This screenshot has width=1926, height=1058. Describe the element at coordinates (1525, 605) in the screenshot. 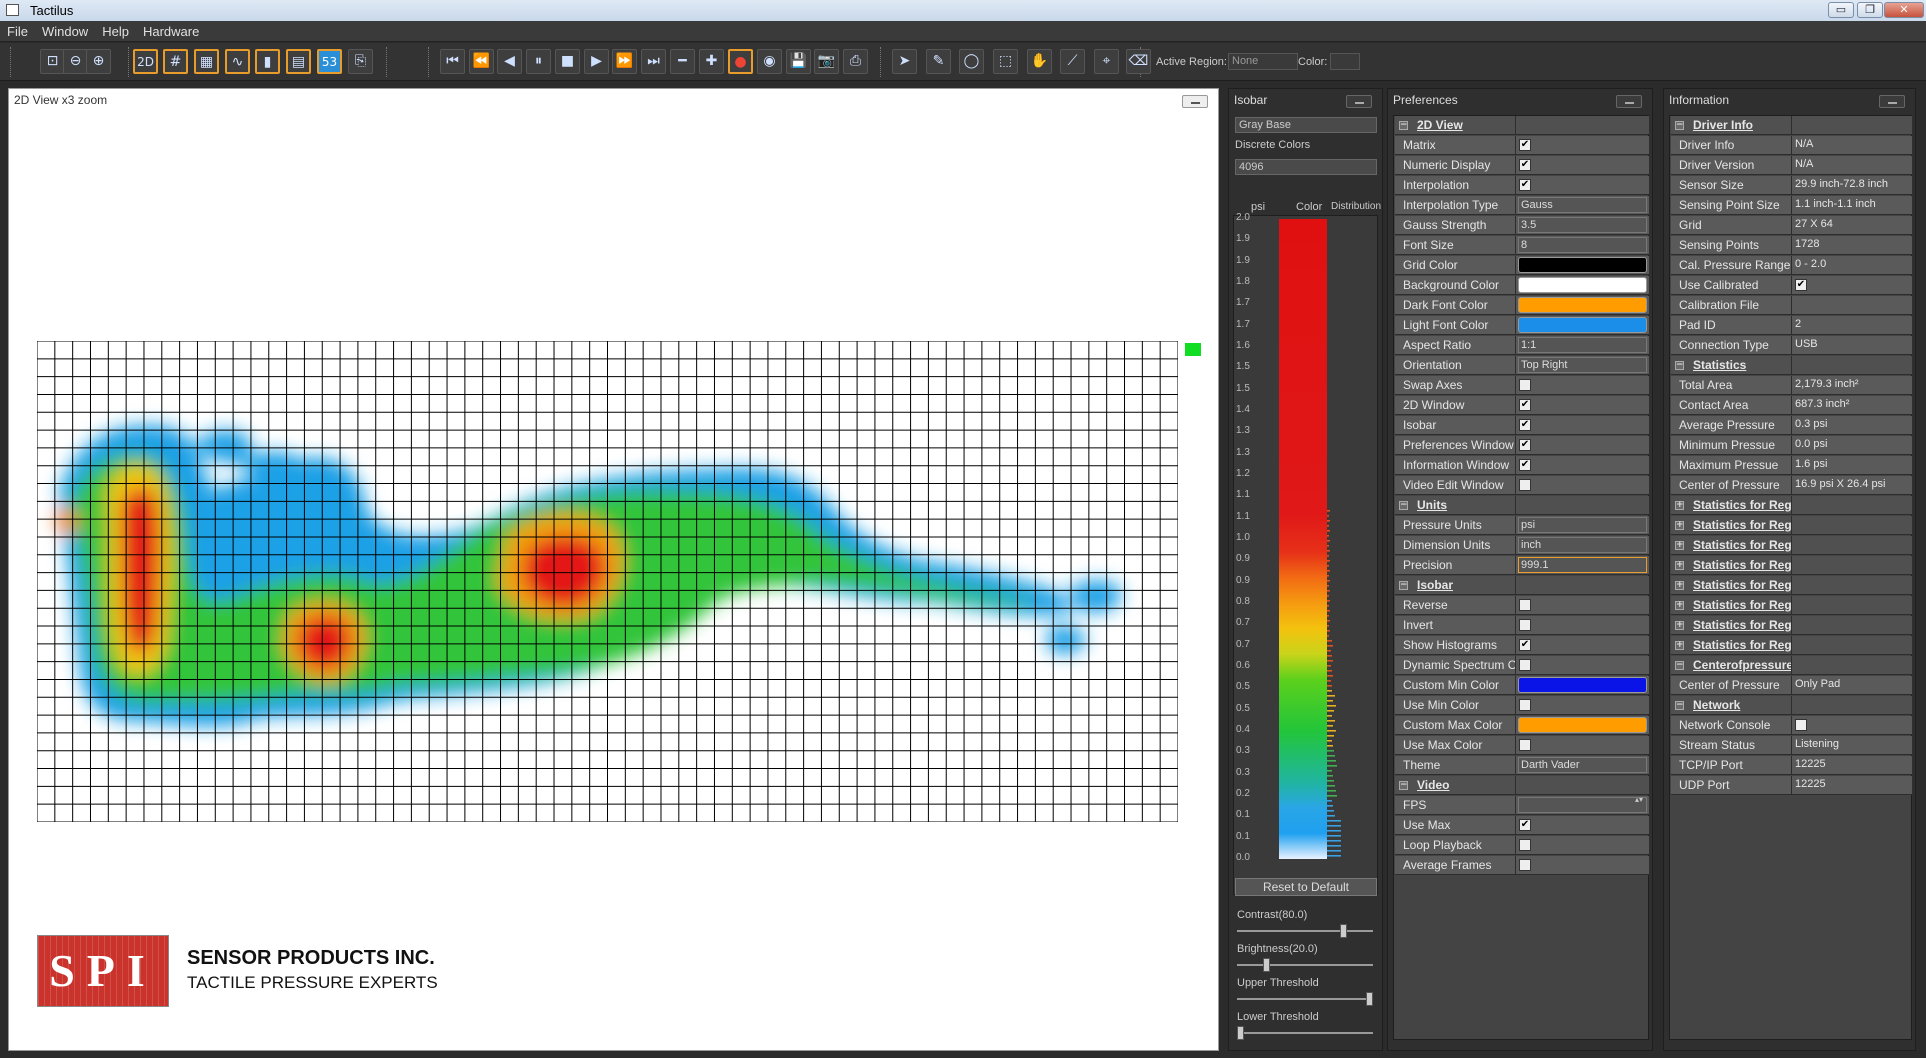

I see `reverse-checkbox` at that location.